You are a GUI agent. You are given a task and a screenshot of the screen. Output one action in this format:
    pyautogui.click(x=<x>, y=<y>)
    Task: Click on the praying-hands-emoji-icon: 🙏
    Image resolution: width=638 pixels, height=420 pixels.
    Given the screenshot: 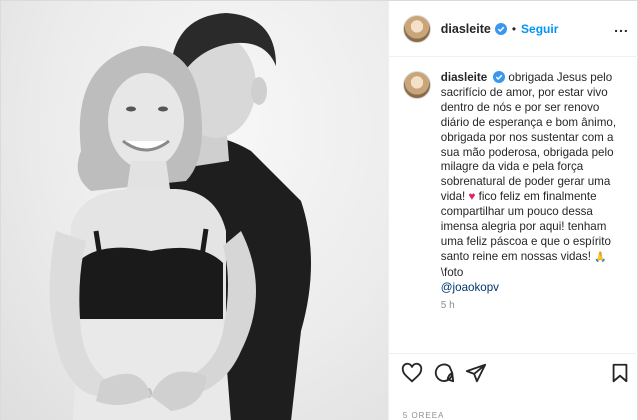 What is the action you would take?
    pyautogui.click(x=600, y=257)
    